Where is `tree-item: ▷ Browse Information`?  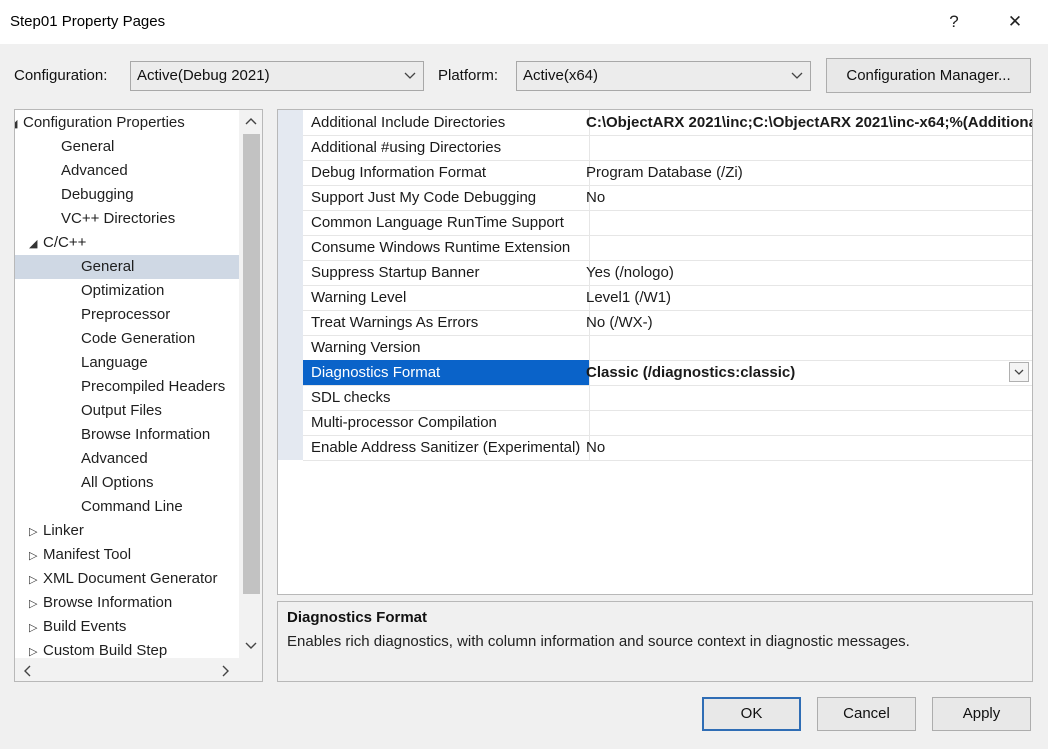
tree-item: ▷ Browse Information is located at coordinates (93, 603).